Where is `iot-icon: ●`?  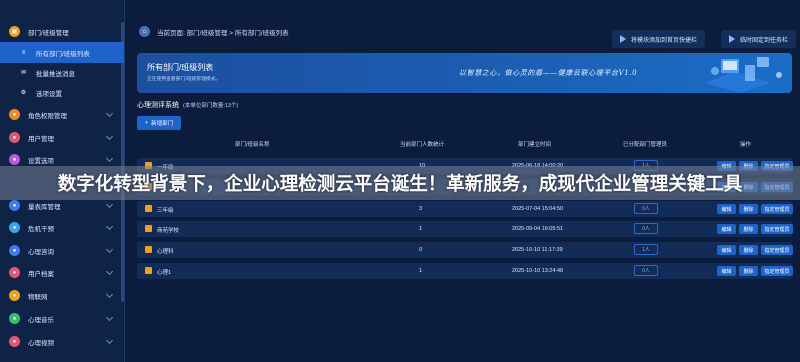 iot-icon: ● is located at coordinates (14, 295).